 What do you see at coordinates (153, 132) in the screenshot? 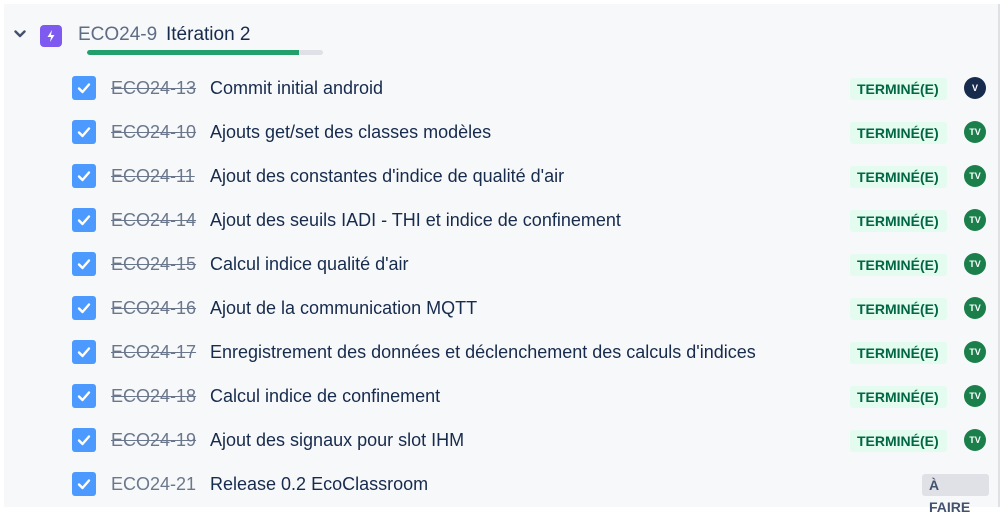
I see `issue-key: ECO24-10` at bounding box center [153, 132].